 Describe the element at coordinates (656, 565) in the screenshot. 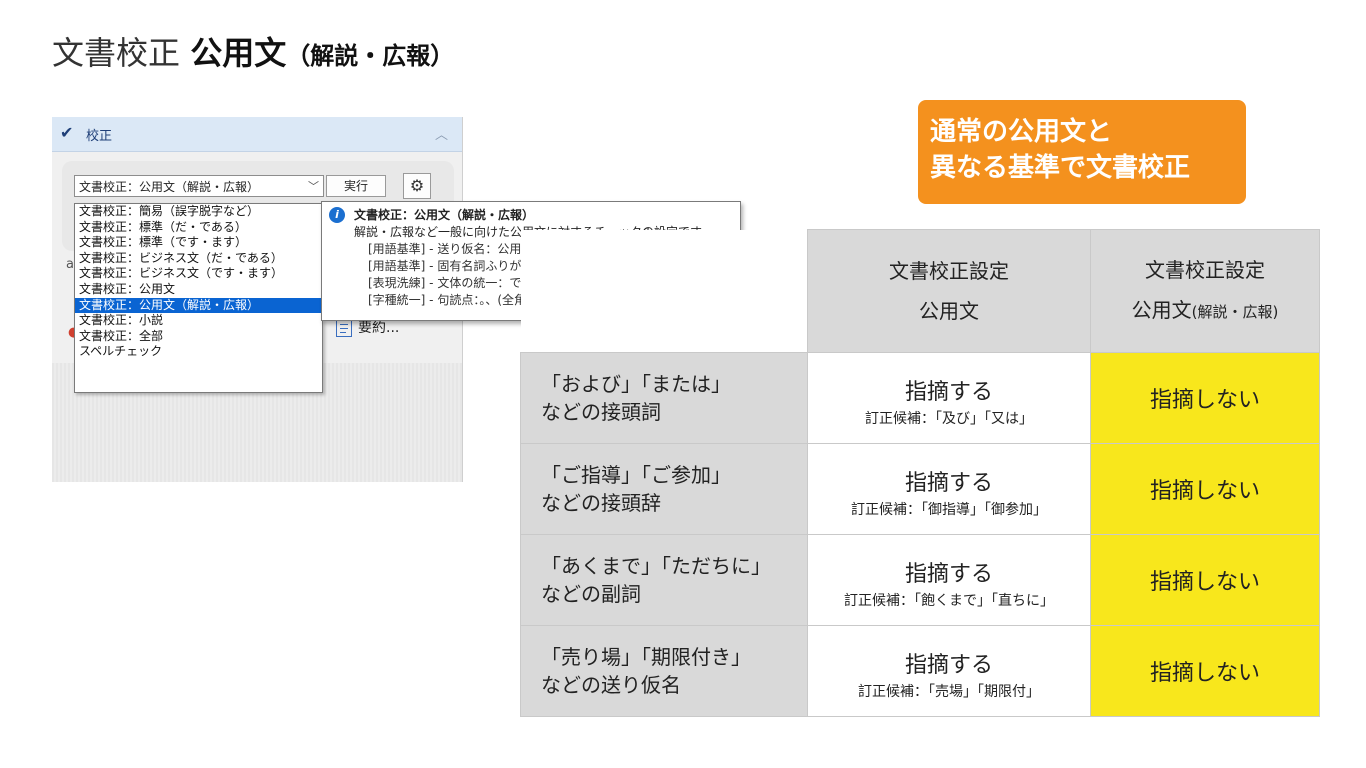

I see `row-label-line-1: 「あくまで」「ただちに」` at that location.